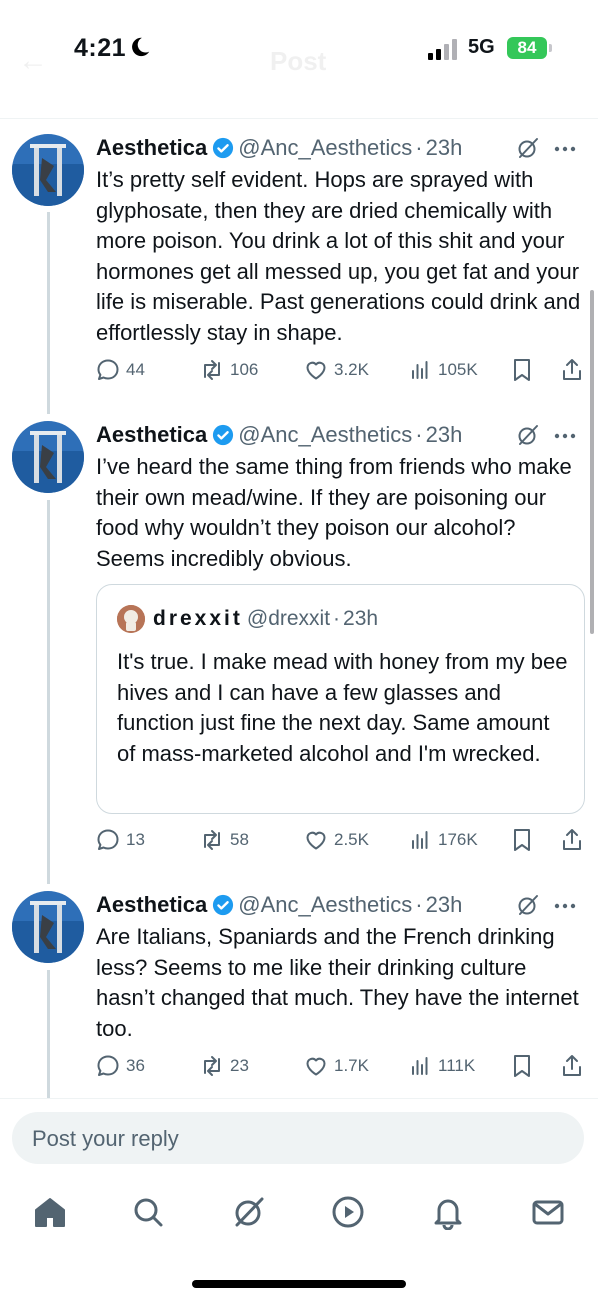 Image resolution: width=598 pixels, height=1300 pixels. What do you see at coordinates (229, 370) in the screenshot?
I see `repost-button: 106` at bounding box center [229, 370].